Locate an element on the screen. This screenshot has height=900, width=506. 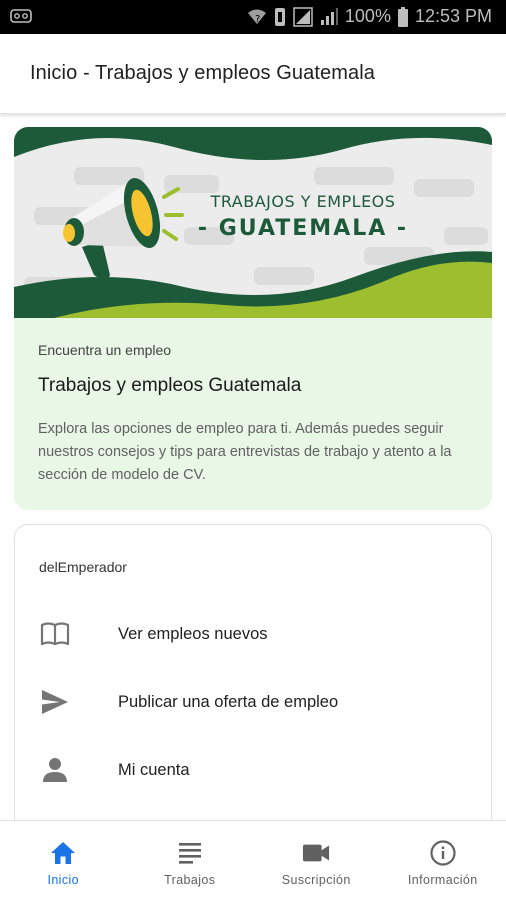
vibrate-icon is located at coordinates (280, 17).